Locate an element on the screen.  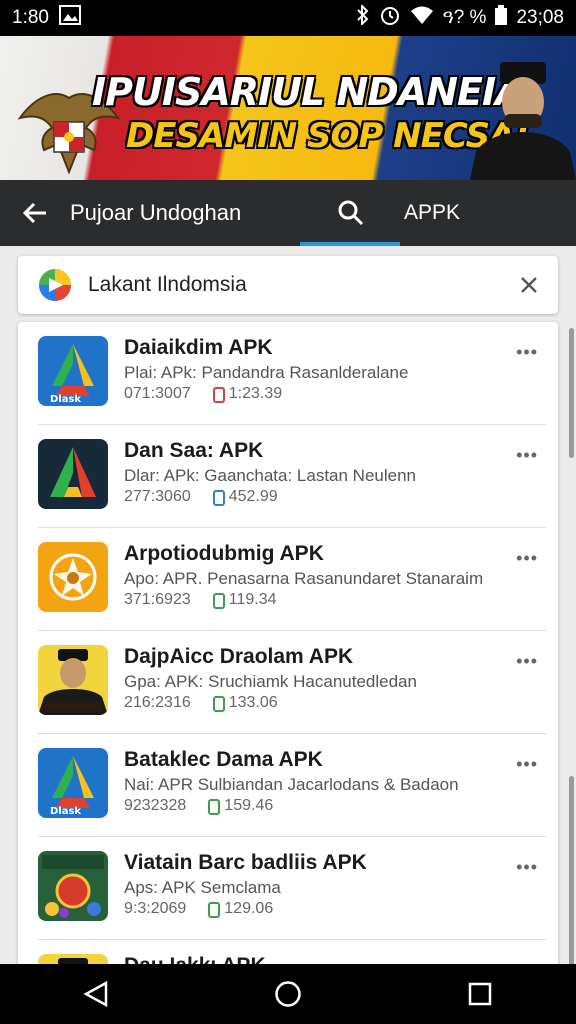
nav-back-button is located at coordinates (96, 994).